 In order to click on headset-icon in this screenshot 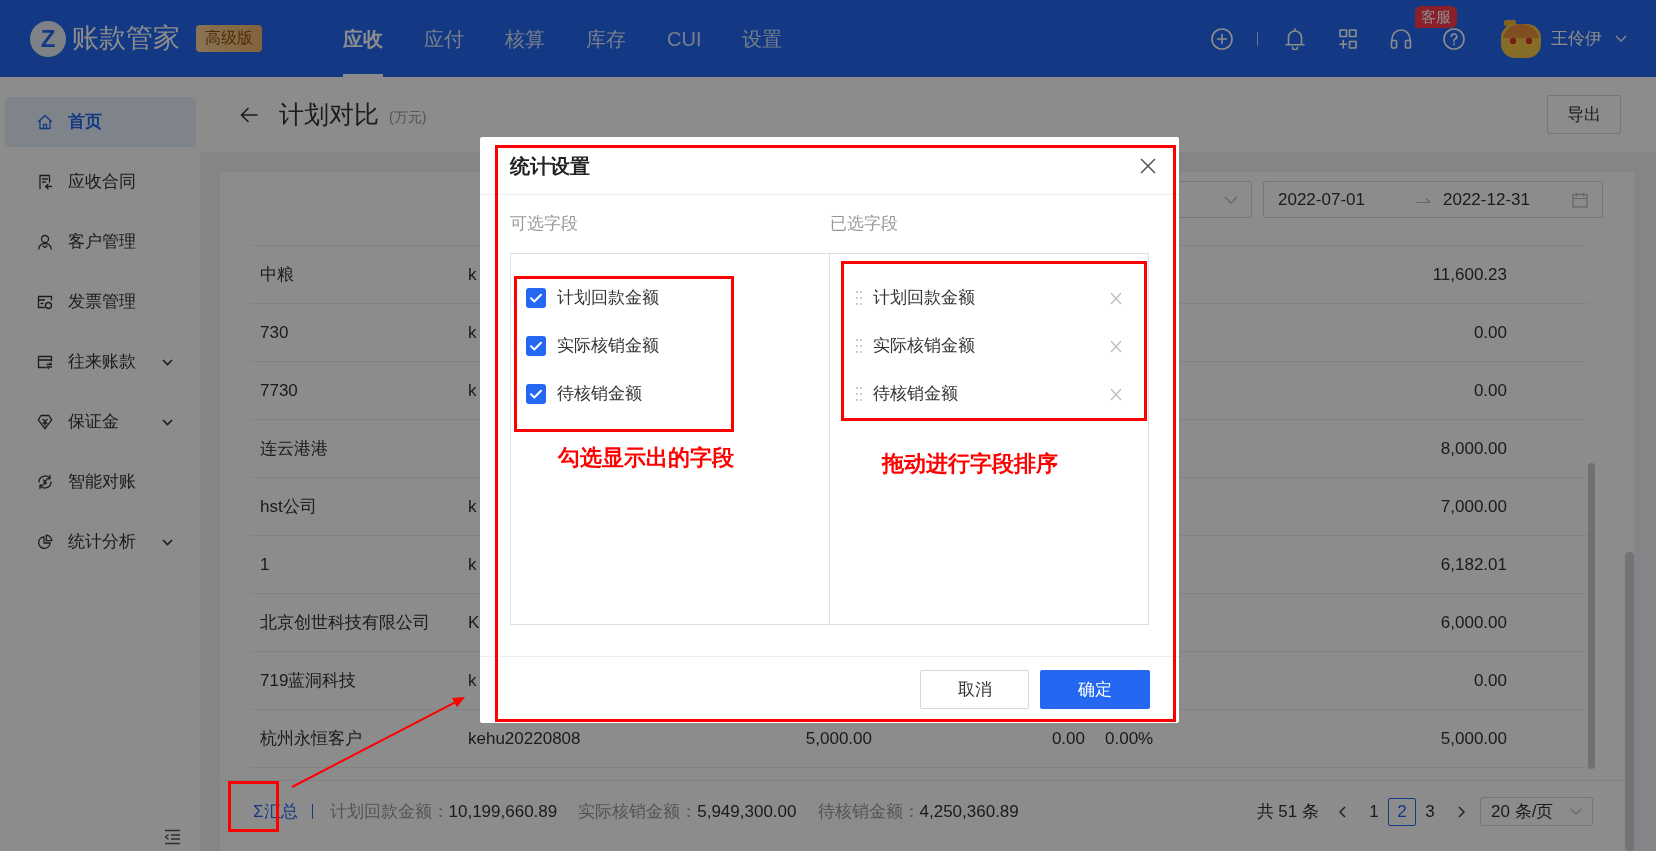, I will do `click(1401, 38)`.